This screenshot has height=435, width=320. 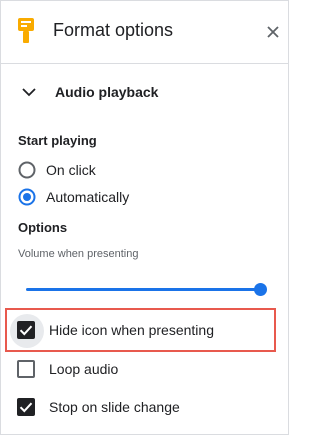 What do you see at coordinates (273, 32) in the screenshot?
I see `close-icon` at bounding box center [273, 32].